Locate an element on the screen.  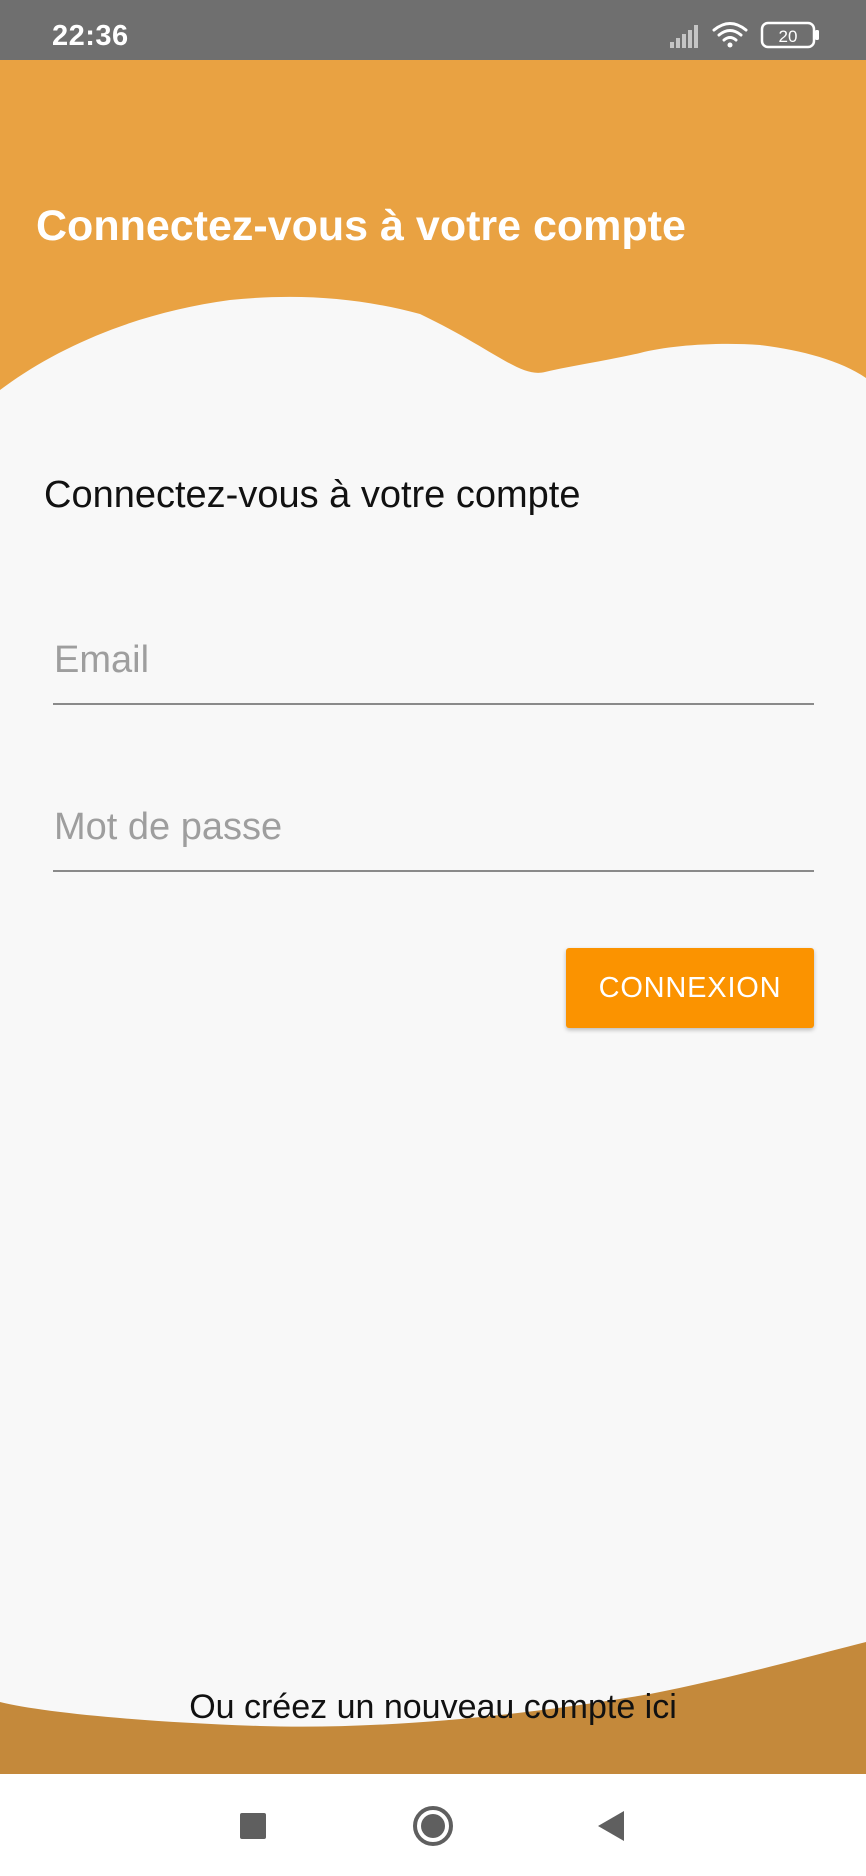
status-time: 22:36 is located at coordinates (90, 36).